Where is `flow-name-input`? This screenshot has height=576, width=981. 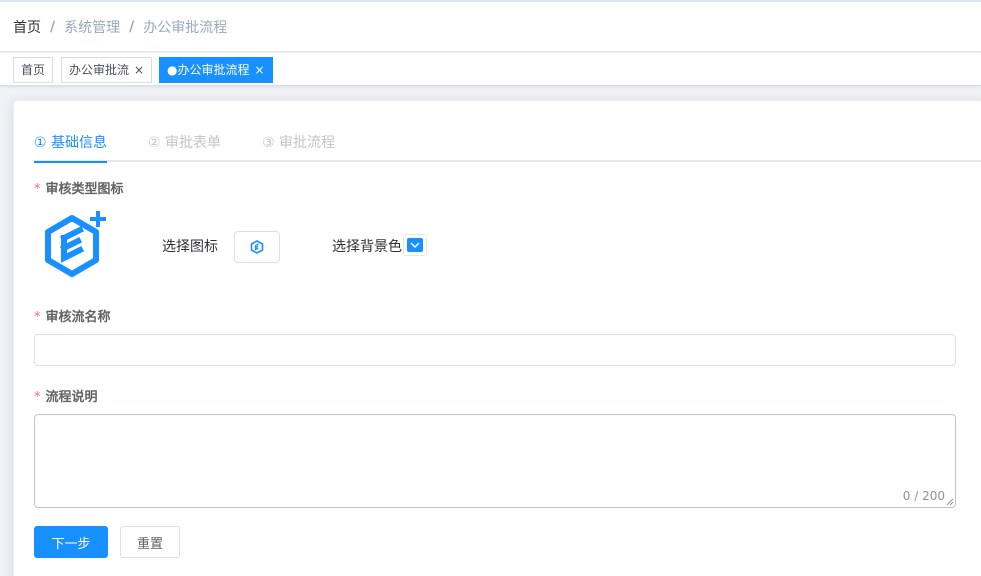
flow-name-input is located at coordinates (495, 350).